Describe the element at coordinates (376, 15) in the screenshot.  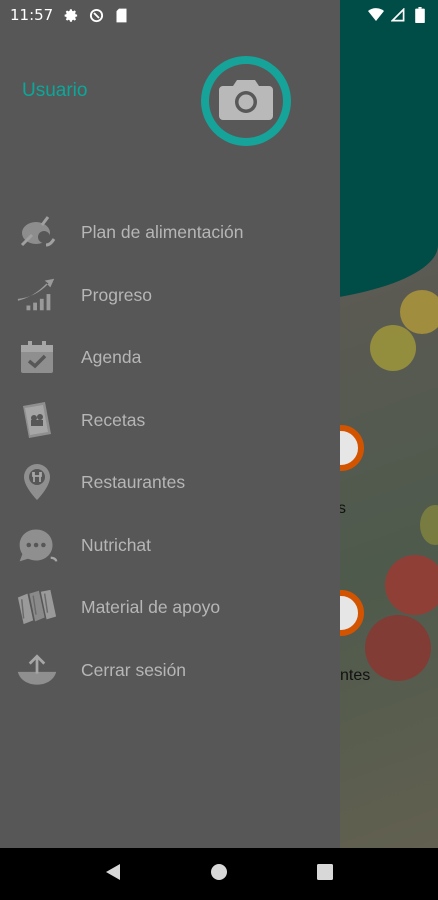
I see `wifi-icon` at that location.